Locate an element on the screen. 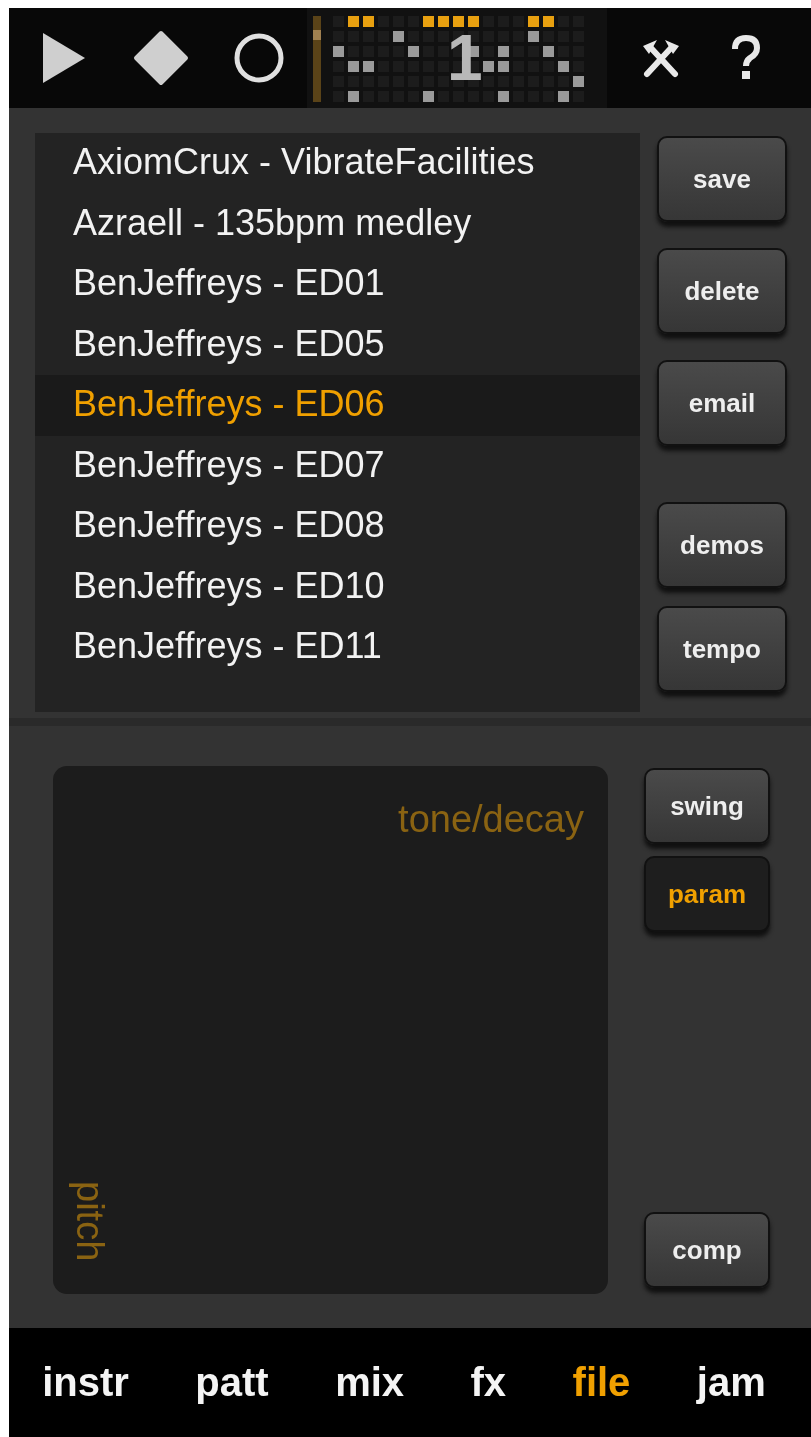  play-button is located at coordinates (64, 58).